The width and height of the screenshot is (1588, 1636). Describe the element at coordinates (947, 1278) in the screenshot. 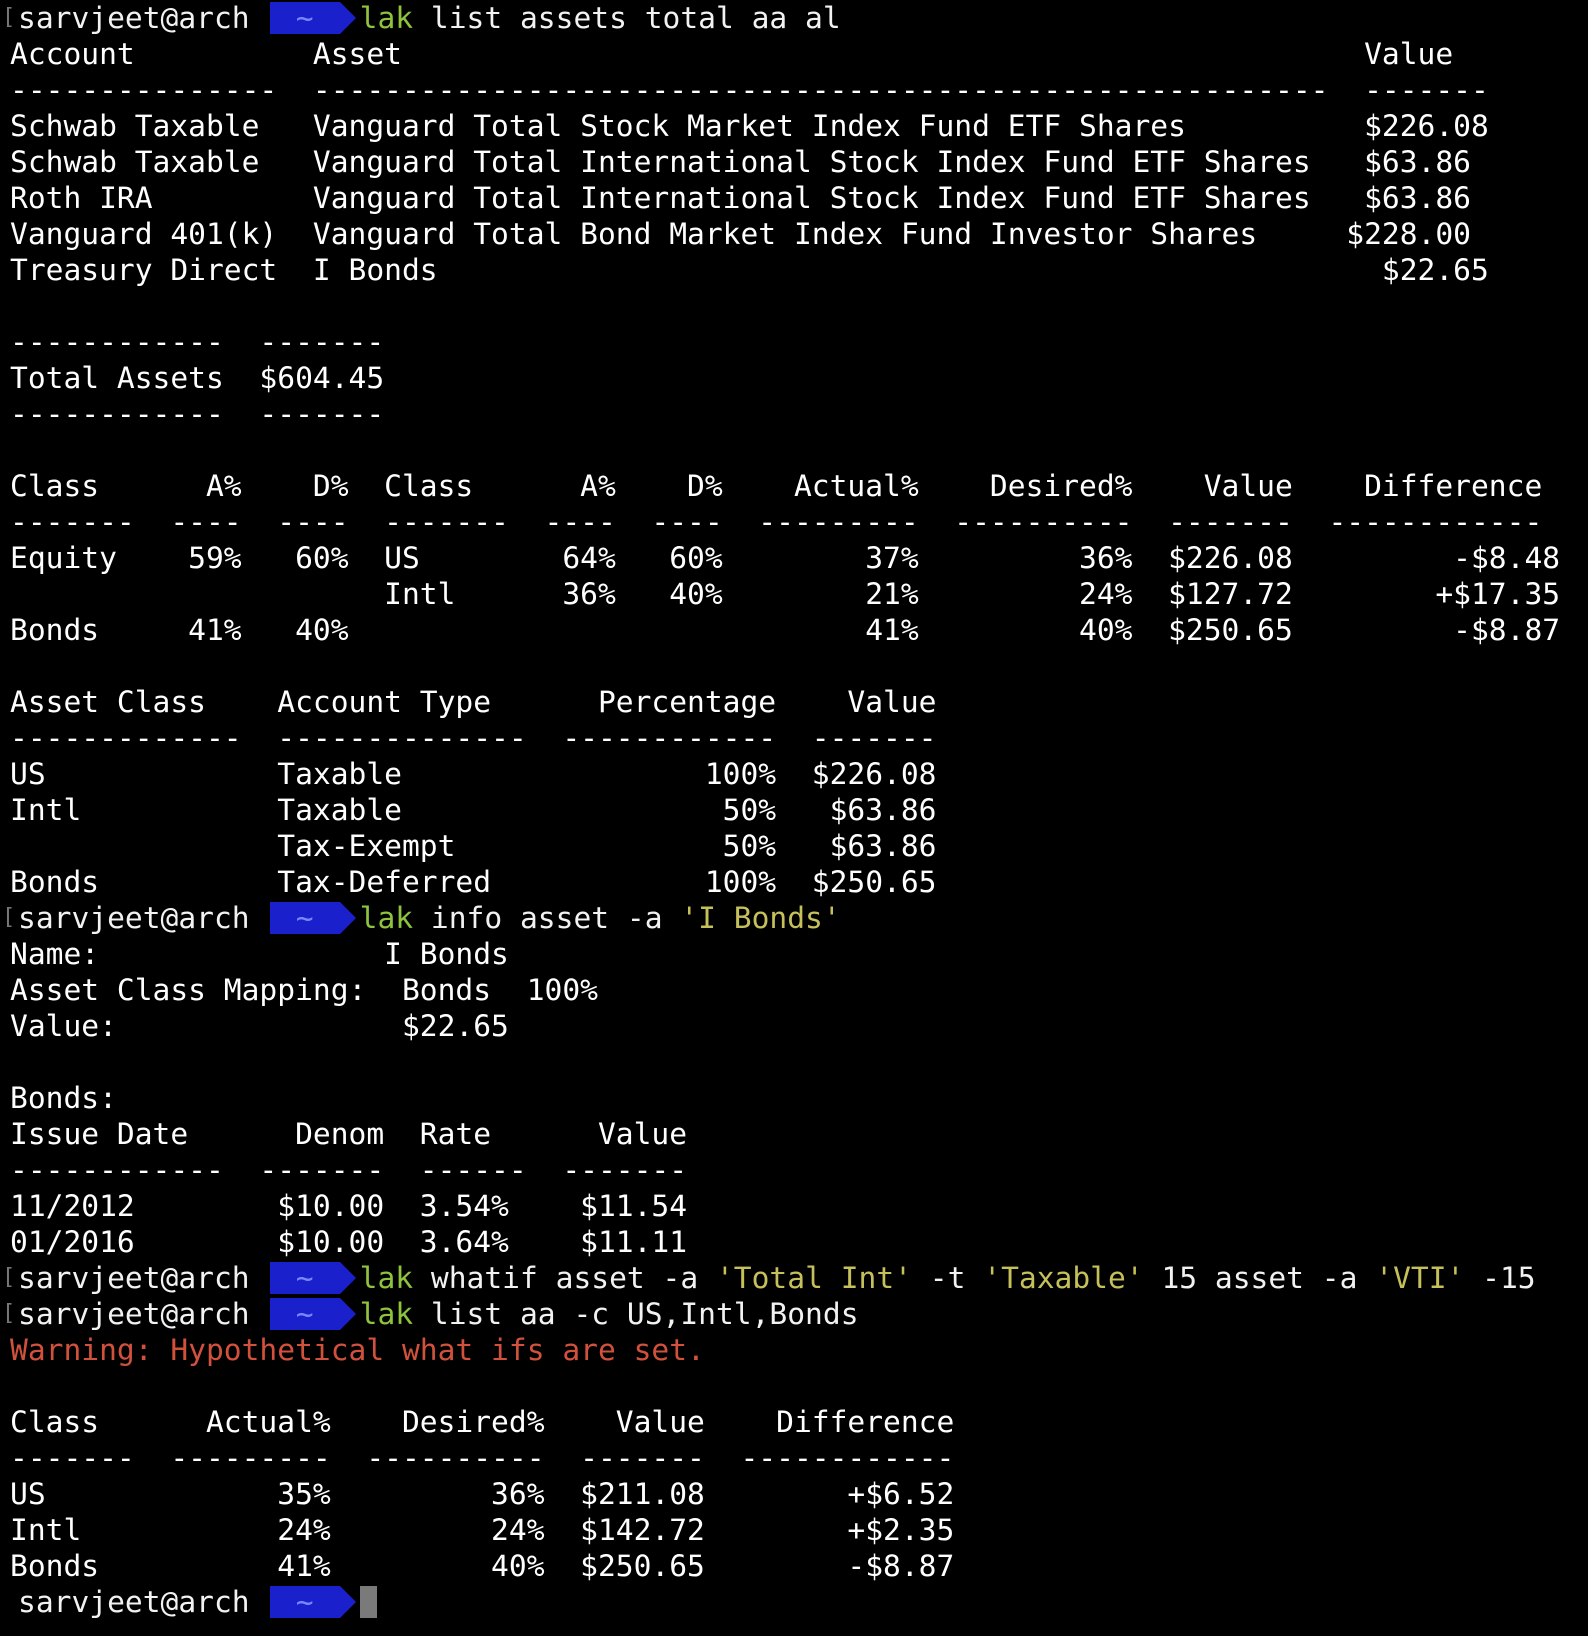

I see `command-arg: -t` at that location.